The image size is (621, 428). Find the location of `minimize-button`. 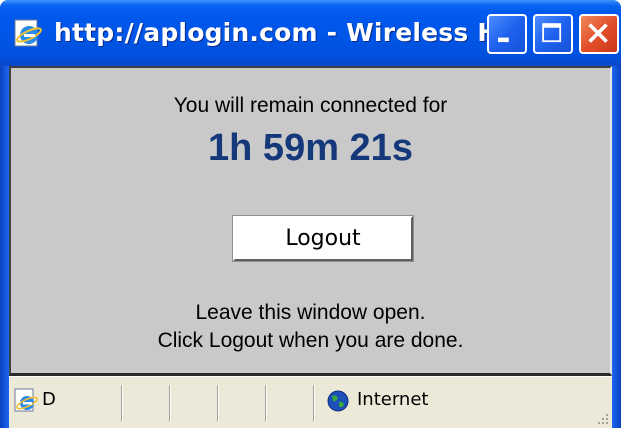

minimize-button is located at coordinates (507, 34).